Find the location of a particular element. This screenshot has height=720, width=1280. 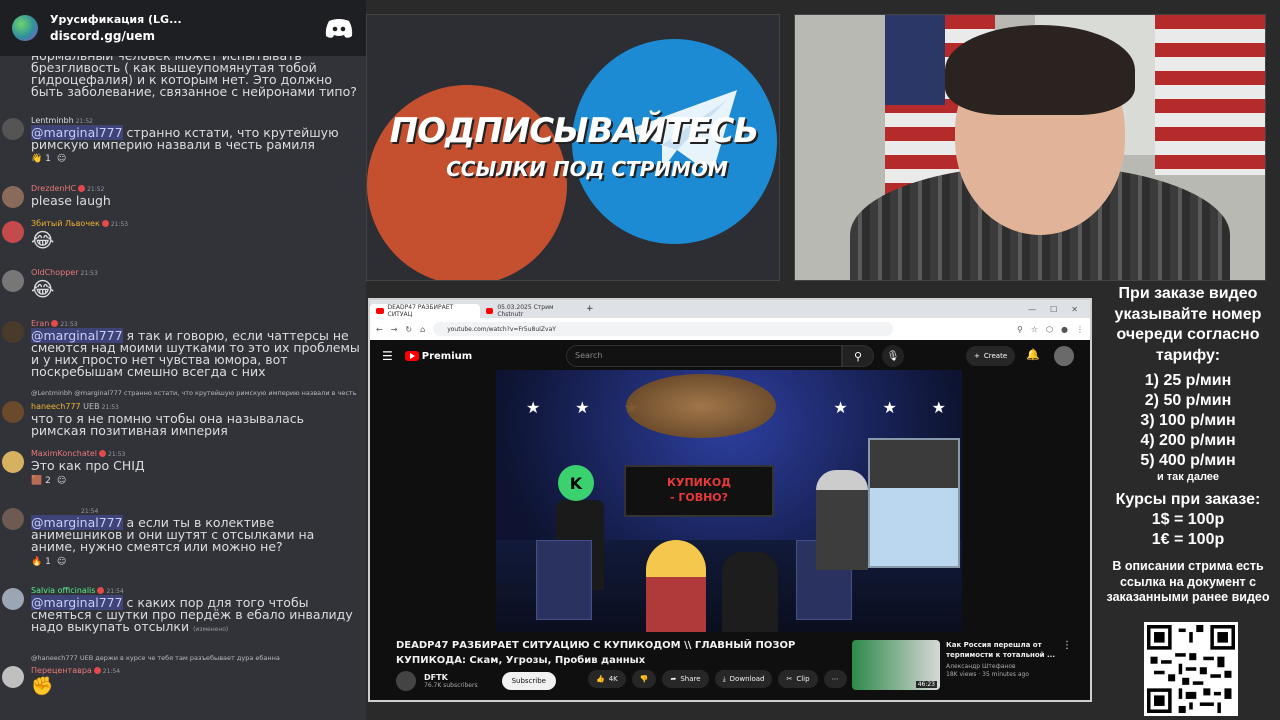

username: Salvia officinalis is located at coordinates (63, 590).